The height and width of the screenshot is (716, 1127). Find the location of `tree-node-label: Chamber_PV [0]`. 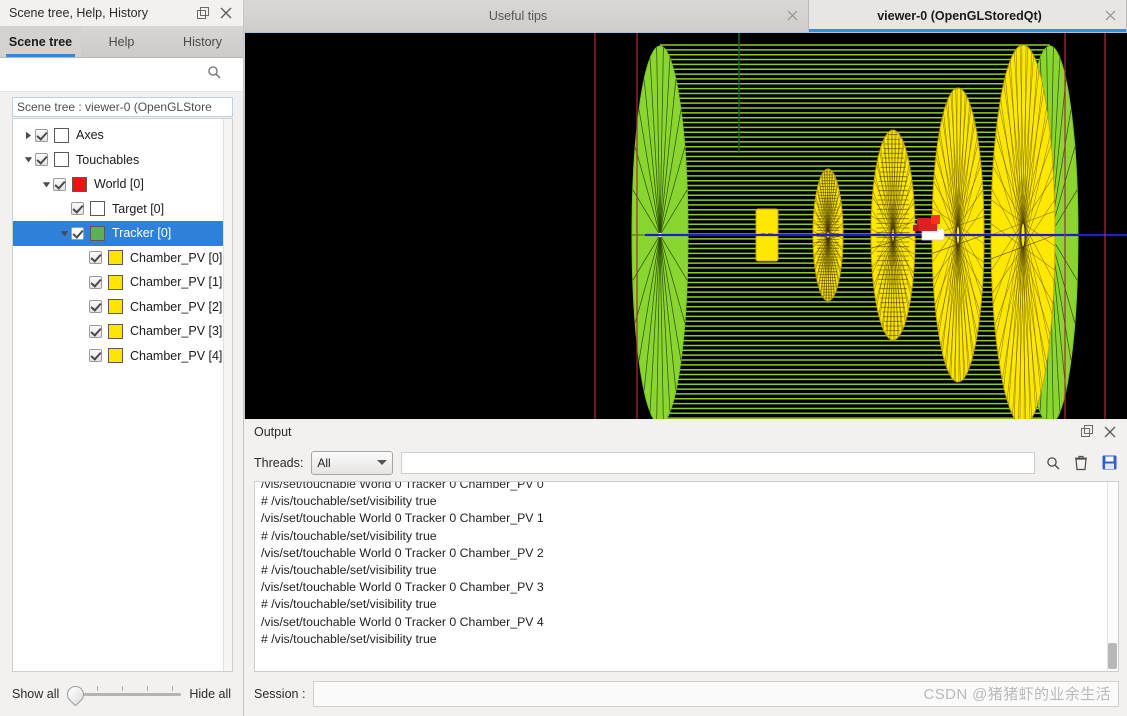

tree-node-label: Chamber_PV [0] is located at coordinates (176, 257).